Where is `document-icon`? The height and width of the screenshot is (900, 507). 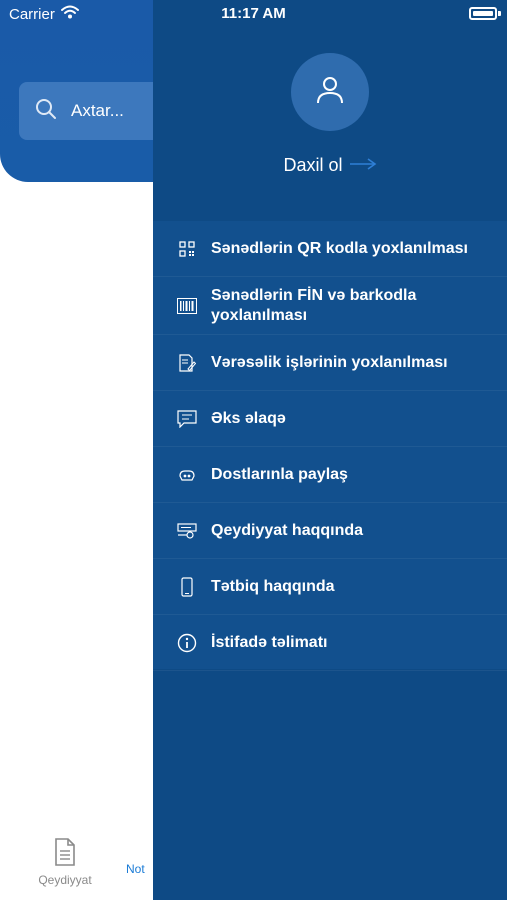 document-icon is located at coordinates (65, 853).